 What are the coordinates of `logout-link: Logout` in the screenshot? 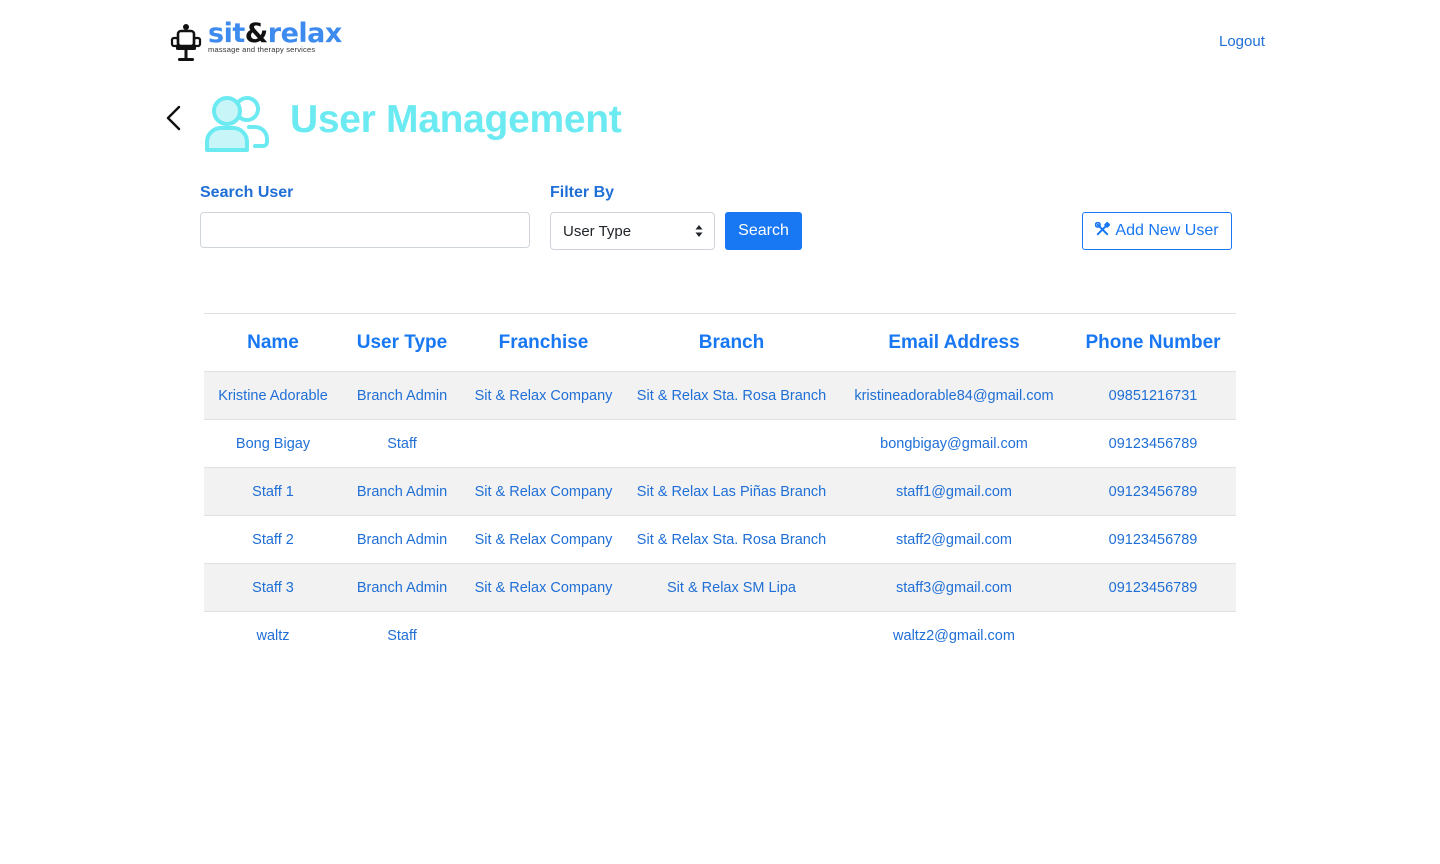 It's located at (1242, 41).